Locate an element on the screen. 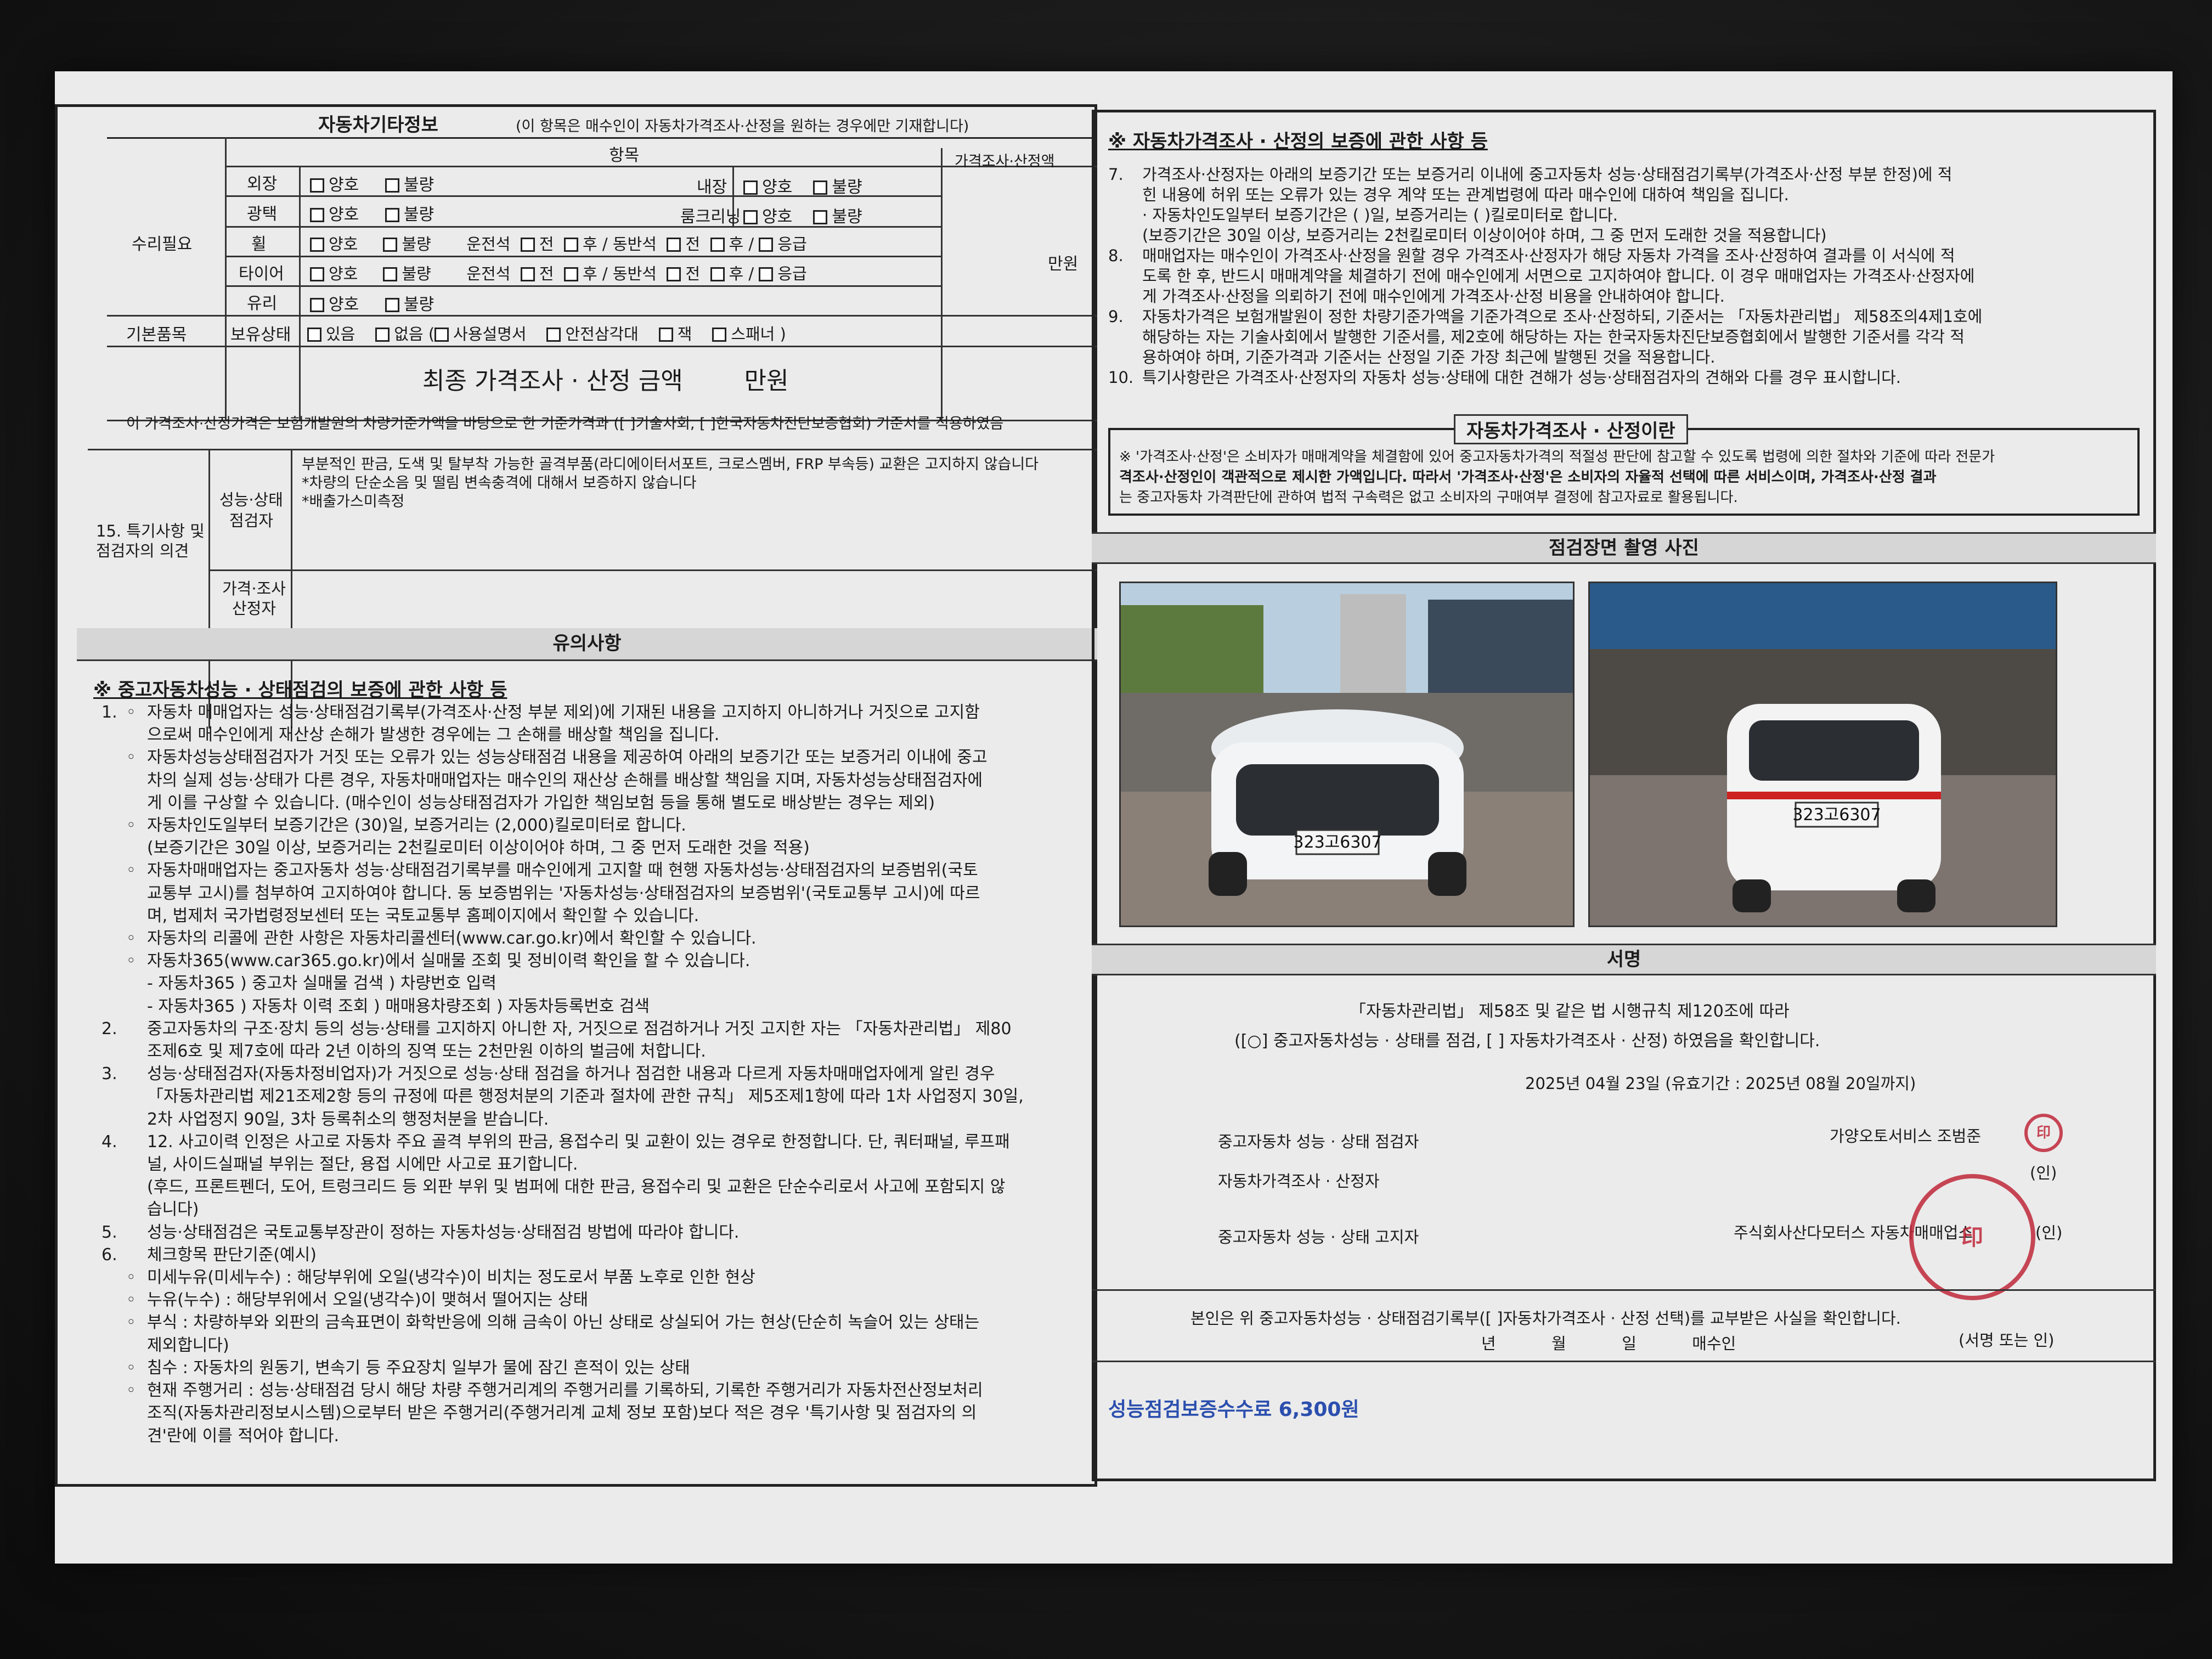 The width and height of the screenshot is (2212, 1659). owned-no-checkbox is located at coordinates (382, 335).